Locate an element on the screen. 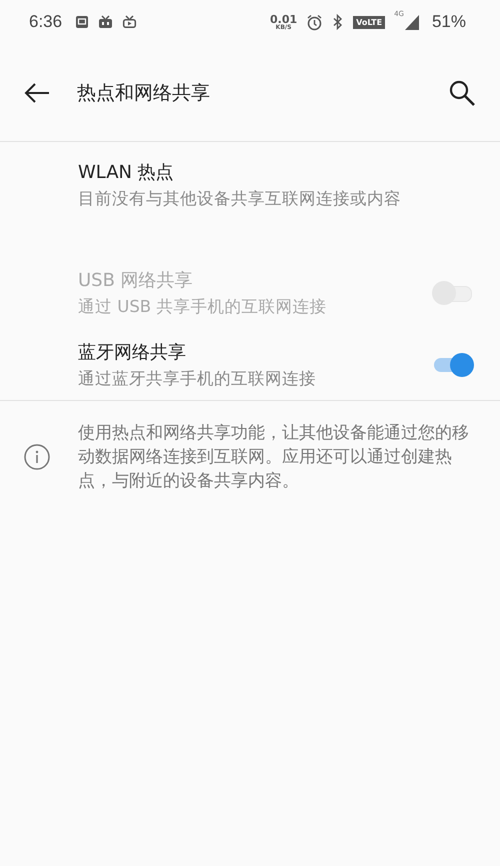  info-text: 使用热点和网络共享功能，让其他设备能通过您的移动数据网络连接到互联网。应用还可以通过创建热点，与附近的设备共享内容。 is located at coordinates (274, 457).